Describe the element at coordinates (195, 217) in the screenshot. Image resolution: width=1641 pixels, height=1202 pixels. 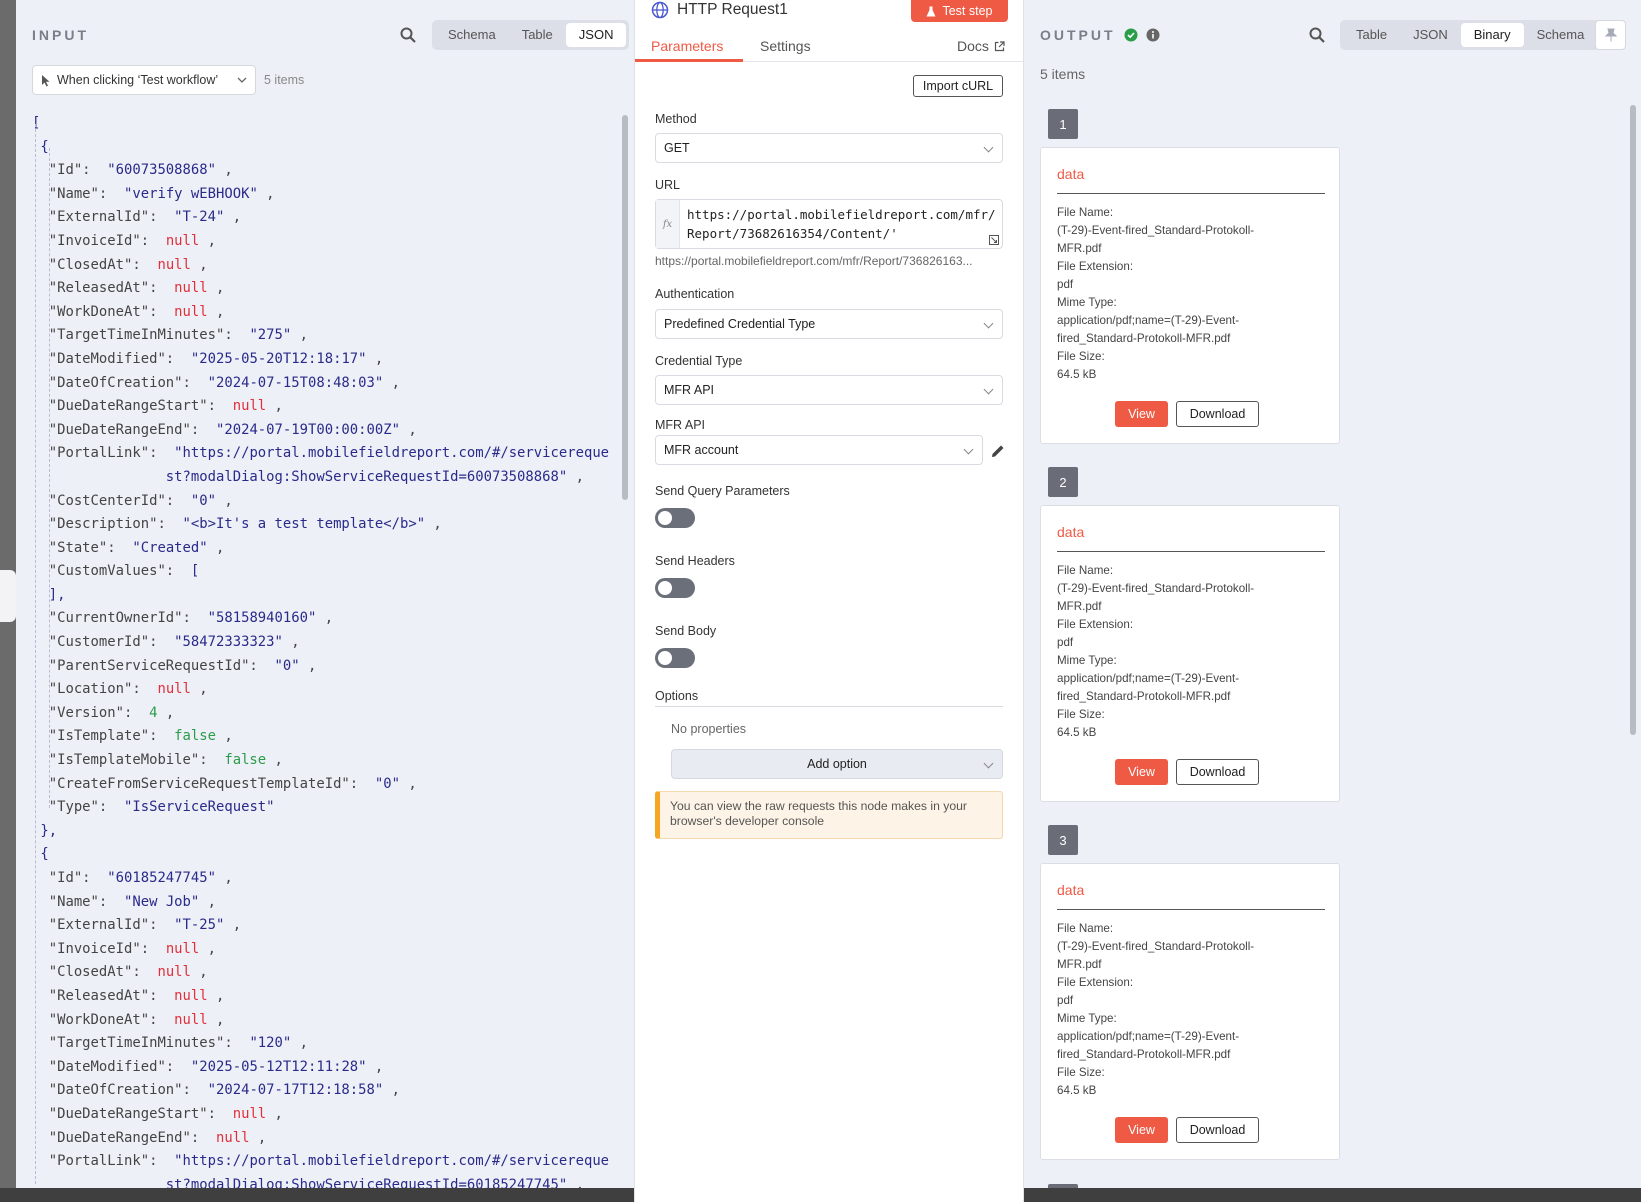
I see `json-value: "T-24"` at that location.